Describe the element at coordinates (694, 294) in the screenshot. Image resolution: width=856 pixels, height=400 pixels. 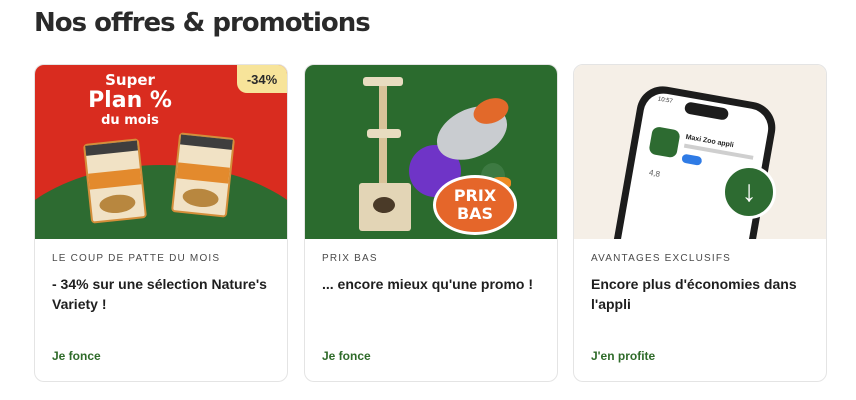
I see `offer-headline: Encore plus d'économies dans l'appli` at that location.